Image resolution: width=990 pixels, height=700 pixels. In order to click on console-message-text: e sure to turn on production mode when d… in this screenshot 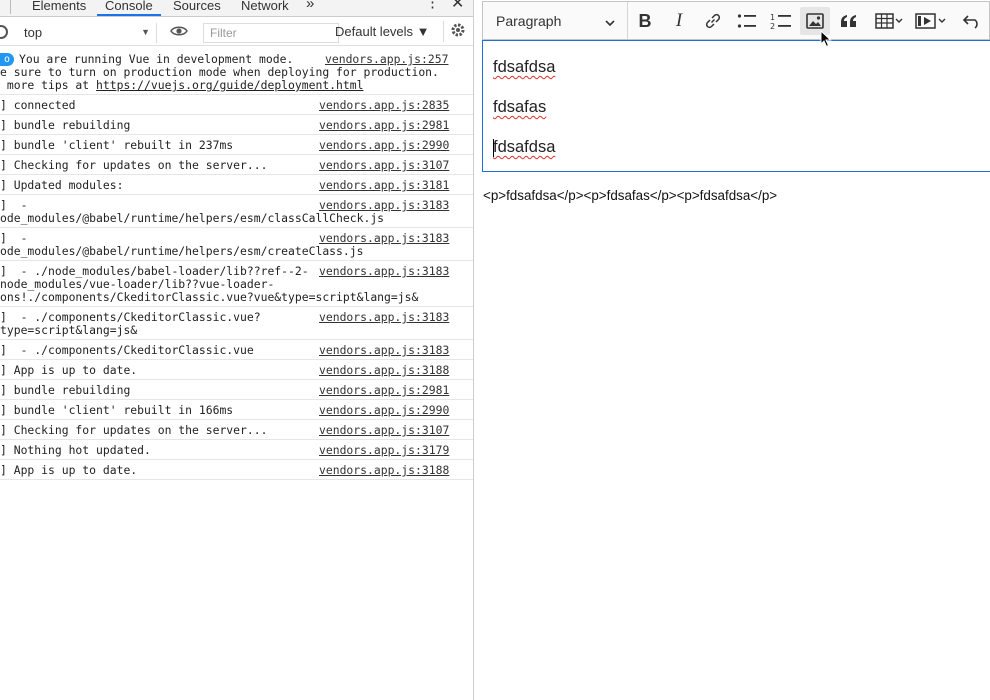, I will do `click(219, 72)`.